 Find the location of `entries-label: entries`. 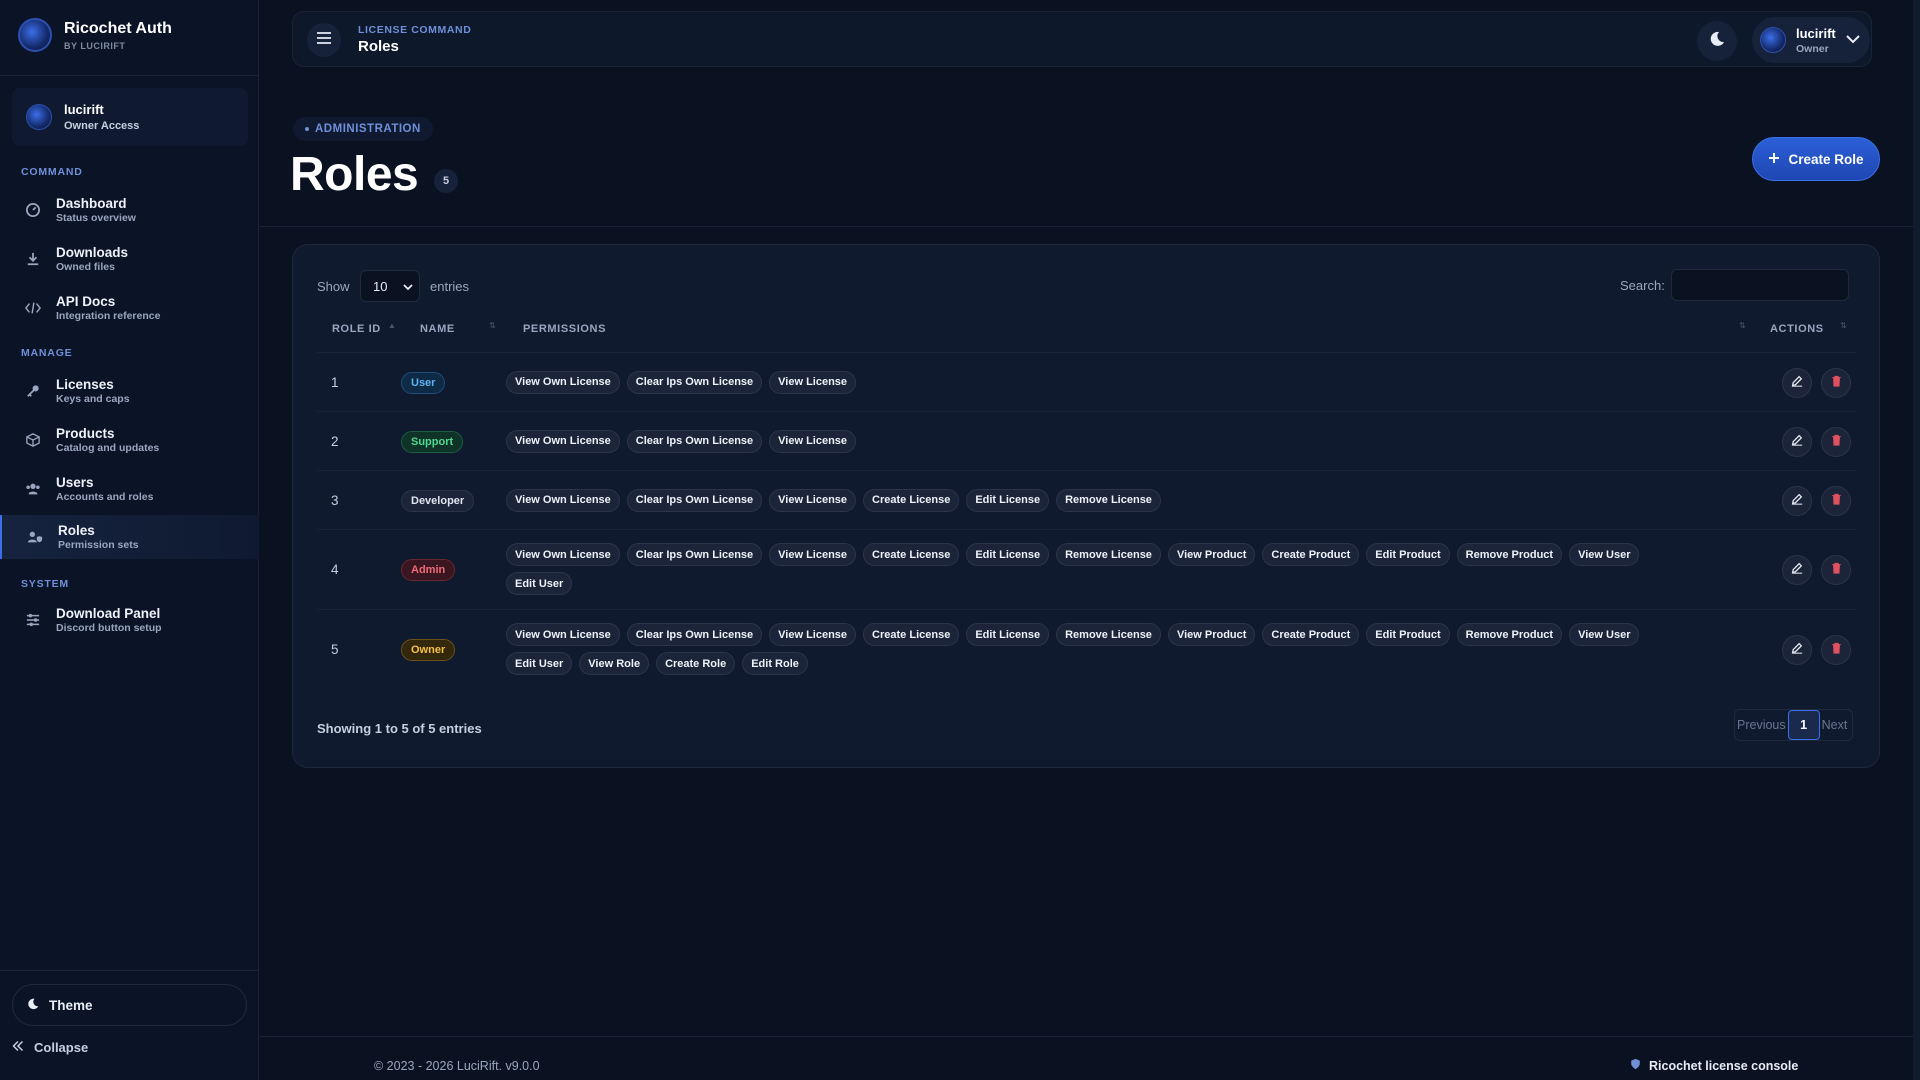

entries-label: entries is located at coordinates (450, 286).